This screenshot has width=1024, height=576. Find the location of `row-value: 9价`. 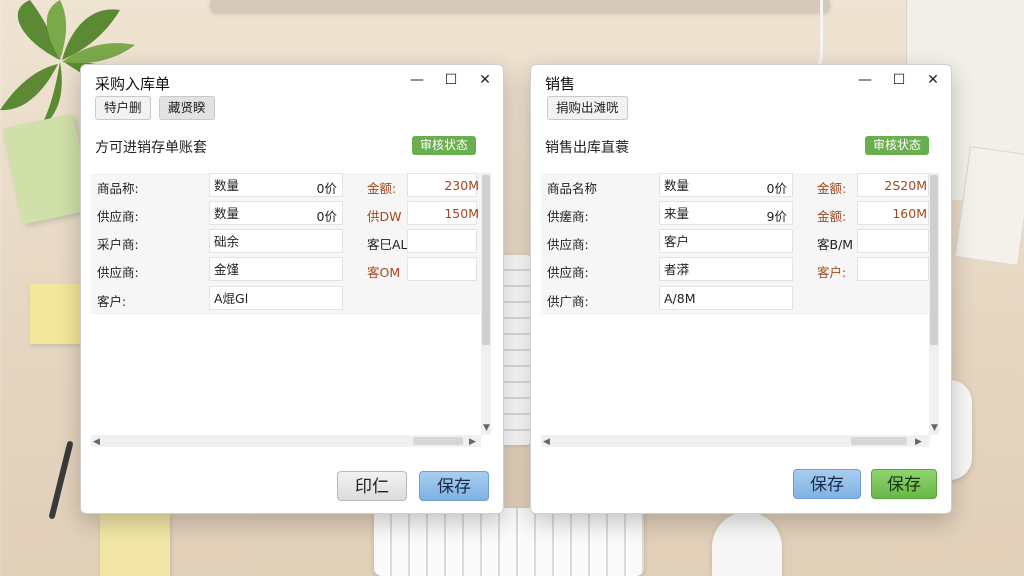

row-value: 9价 is located at coordinates (776, 216).